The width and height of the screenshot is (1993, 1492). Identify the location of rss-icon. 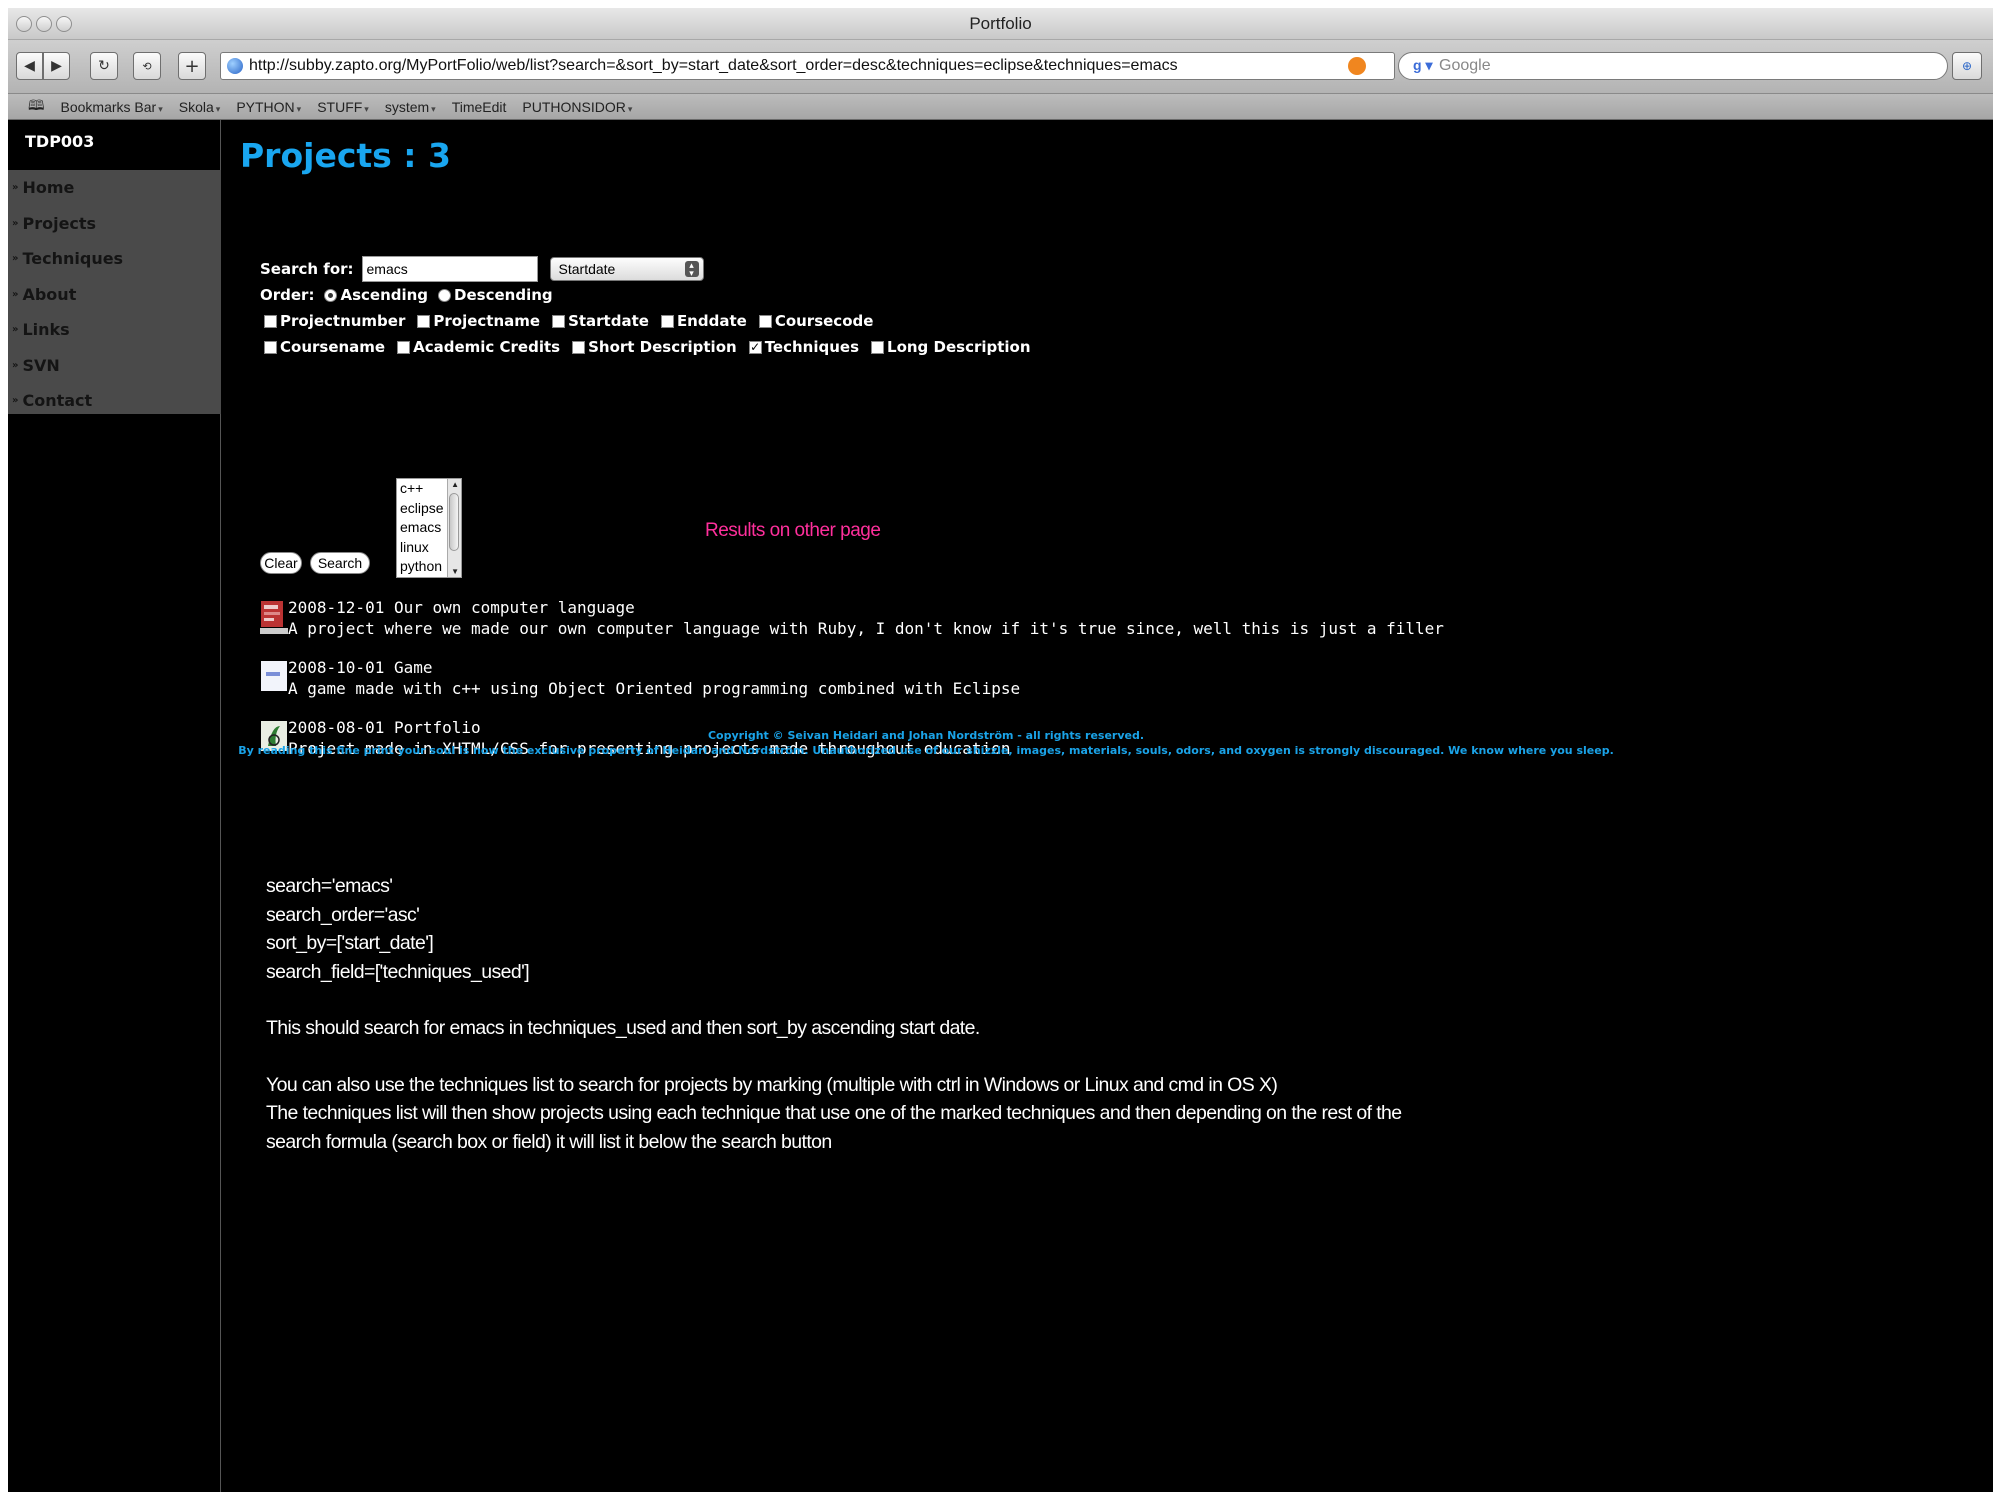
(1357, 66).